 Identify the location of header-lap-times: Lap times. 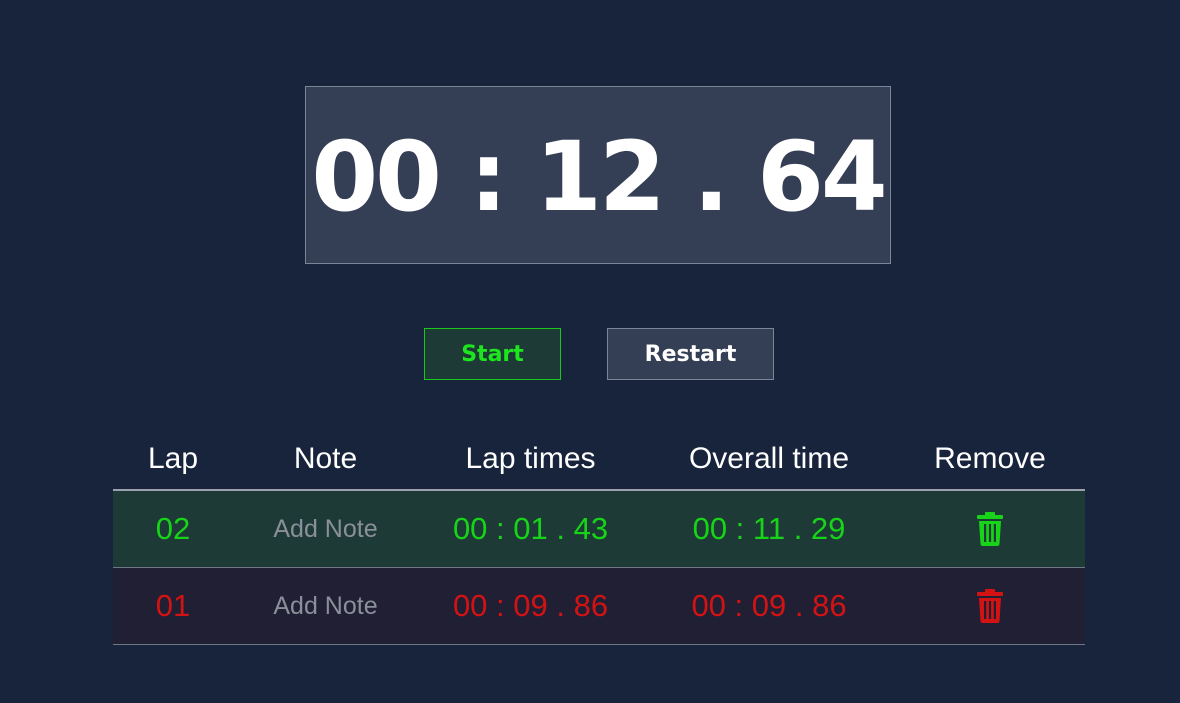
(530, 458).